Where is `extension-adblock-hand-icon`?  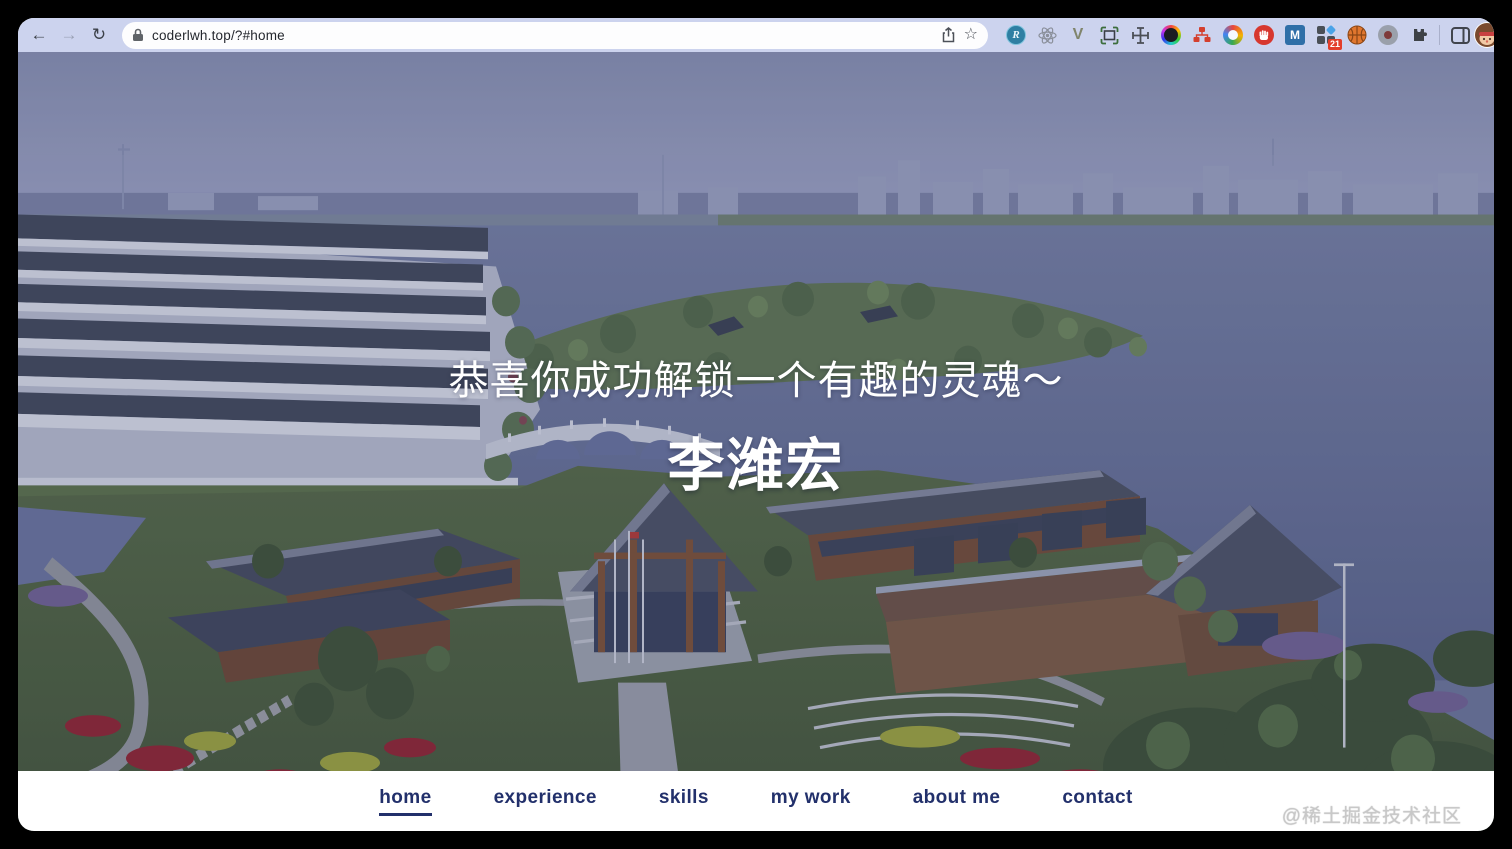 extension-adblock-hand-icon is located at coordinates (1264, 35).